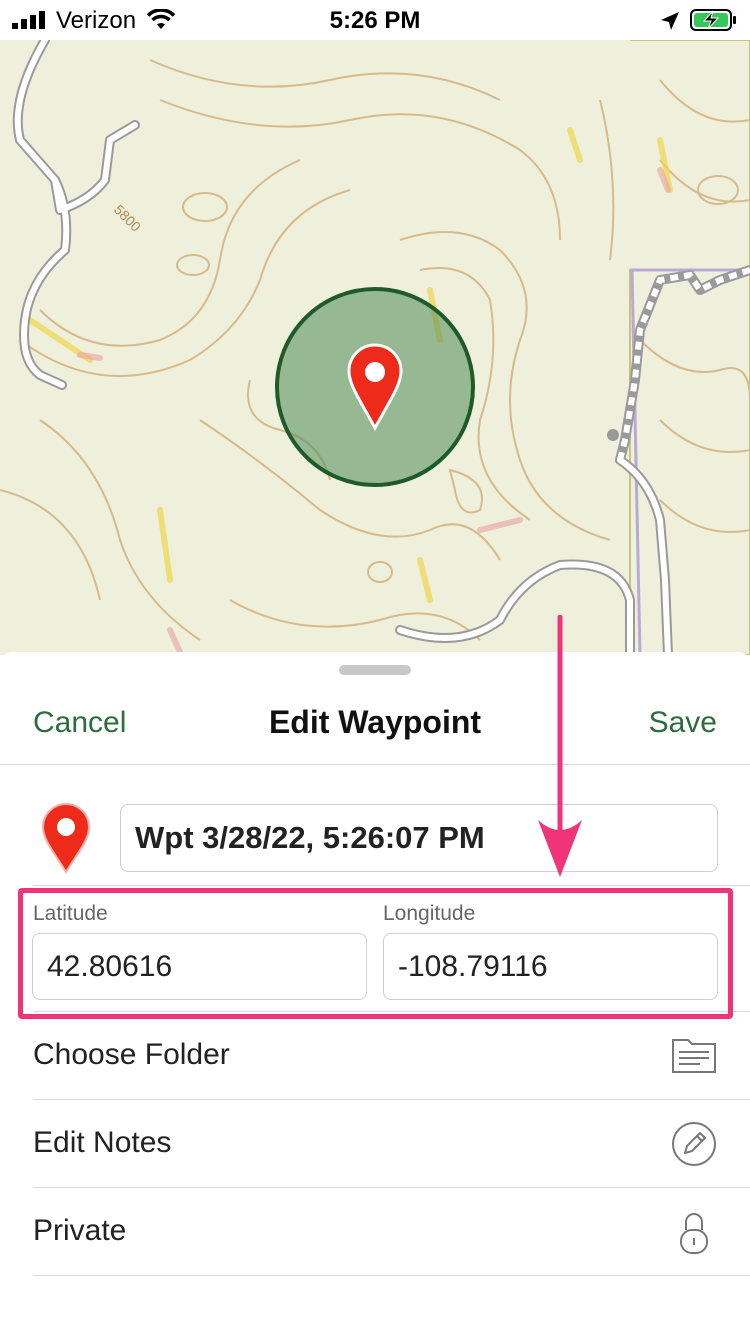 The image size is (750, 1334). Describe the element at coordinates (375, 1232) in the screenshot. I see `private-row: Private` at that location.